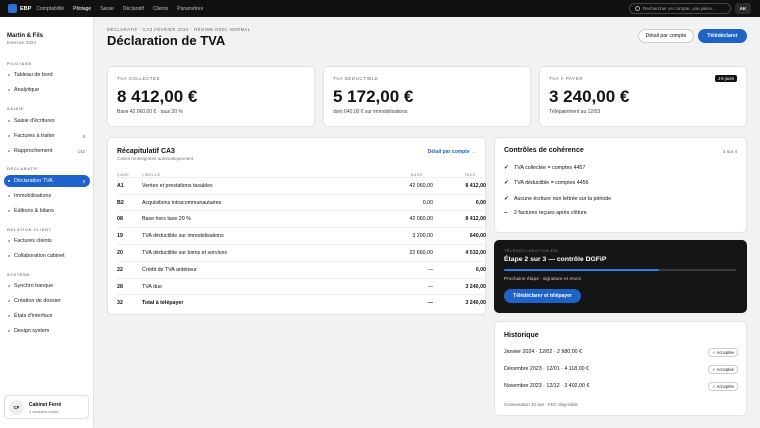  I want to click on detail-par-compte-button: Détail par compte, so click(666, 36).